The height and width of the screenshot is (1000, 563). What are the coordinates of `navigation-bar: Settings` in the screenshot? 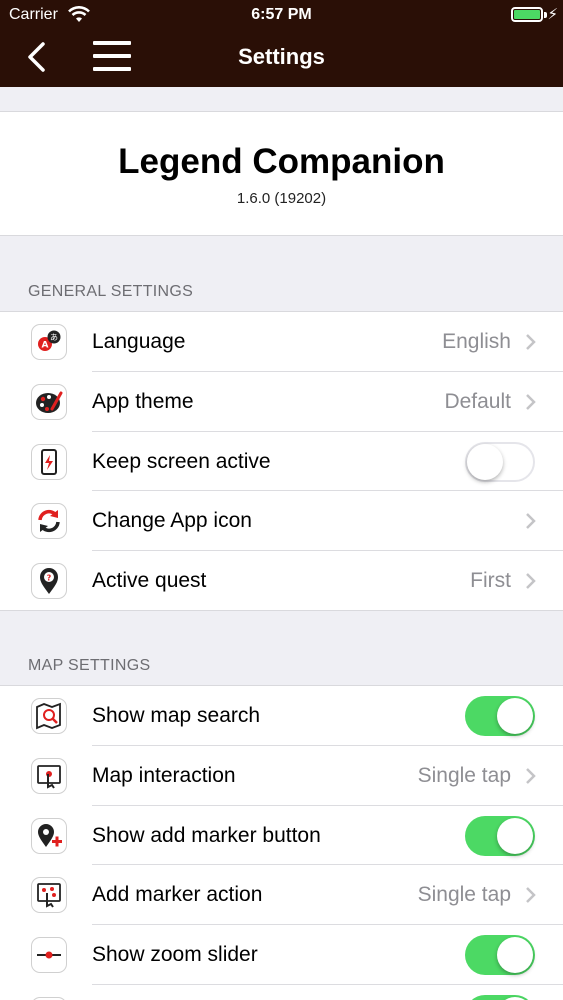 It's located at (281, 58).